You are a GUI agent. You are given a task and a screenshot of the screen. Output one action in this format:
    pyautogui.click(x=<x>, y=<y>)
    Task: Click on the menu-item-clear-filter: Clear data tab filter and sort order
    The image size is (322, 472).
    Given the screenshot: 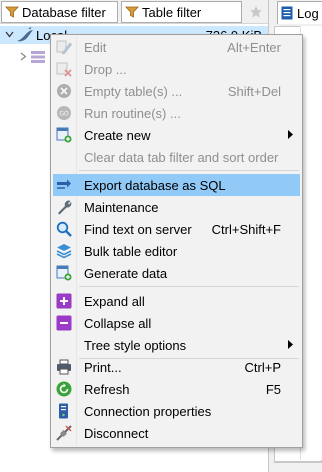 What is the action you would take?
    pyautogui.click(x=176, y=157)
    